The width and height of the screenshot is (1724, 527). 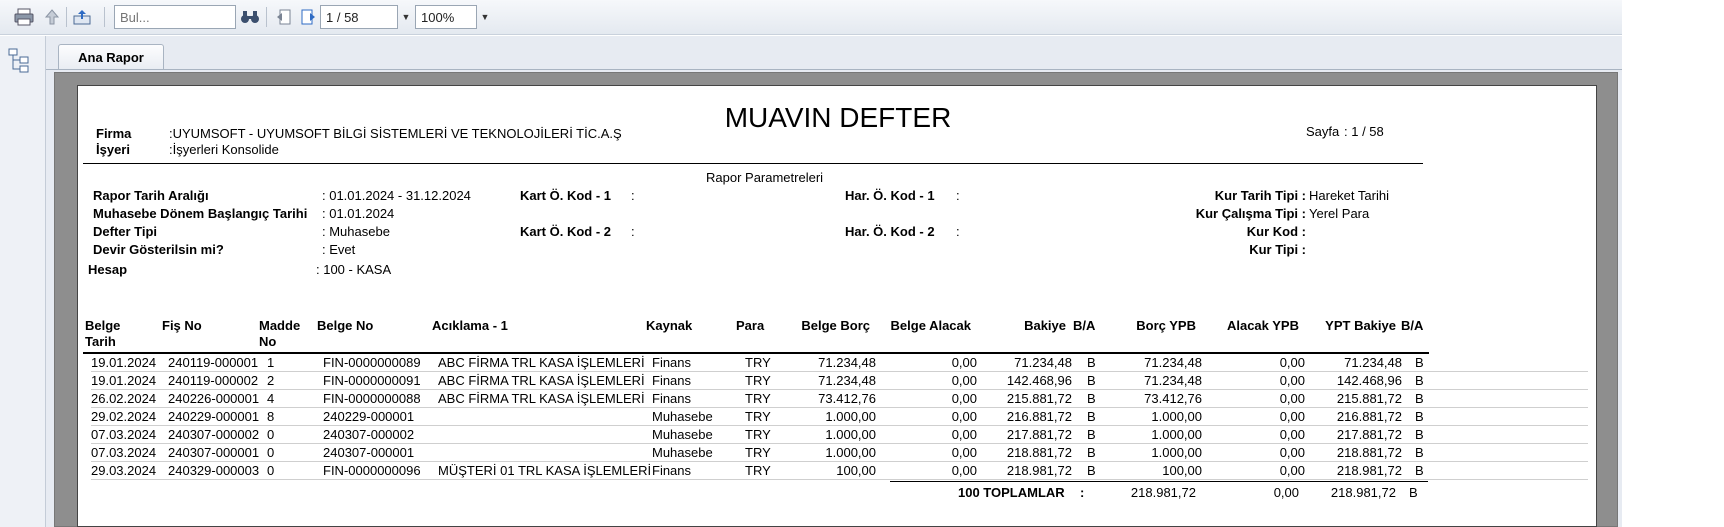 What do you see at coordinates (271, 416) in the screenshot?
I see `table-cell: 8` at bounding box center [271, 416].